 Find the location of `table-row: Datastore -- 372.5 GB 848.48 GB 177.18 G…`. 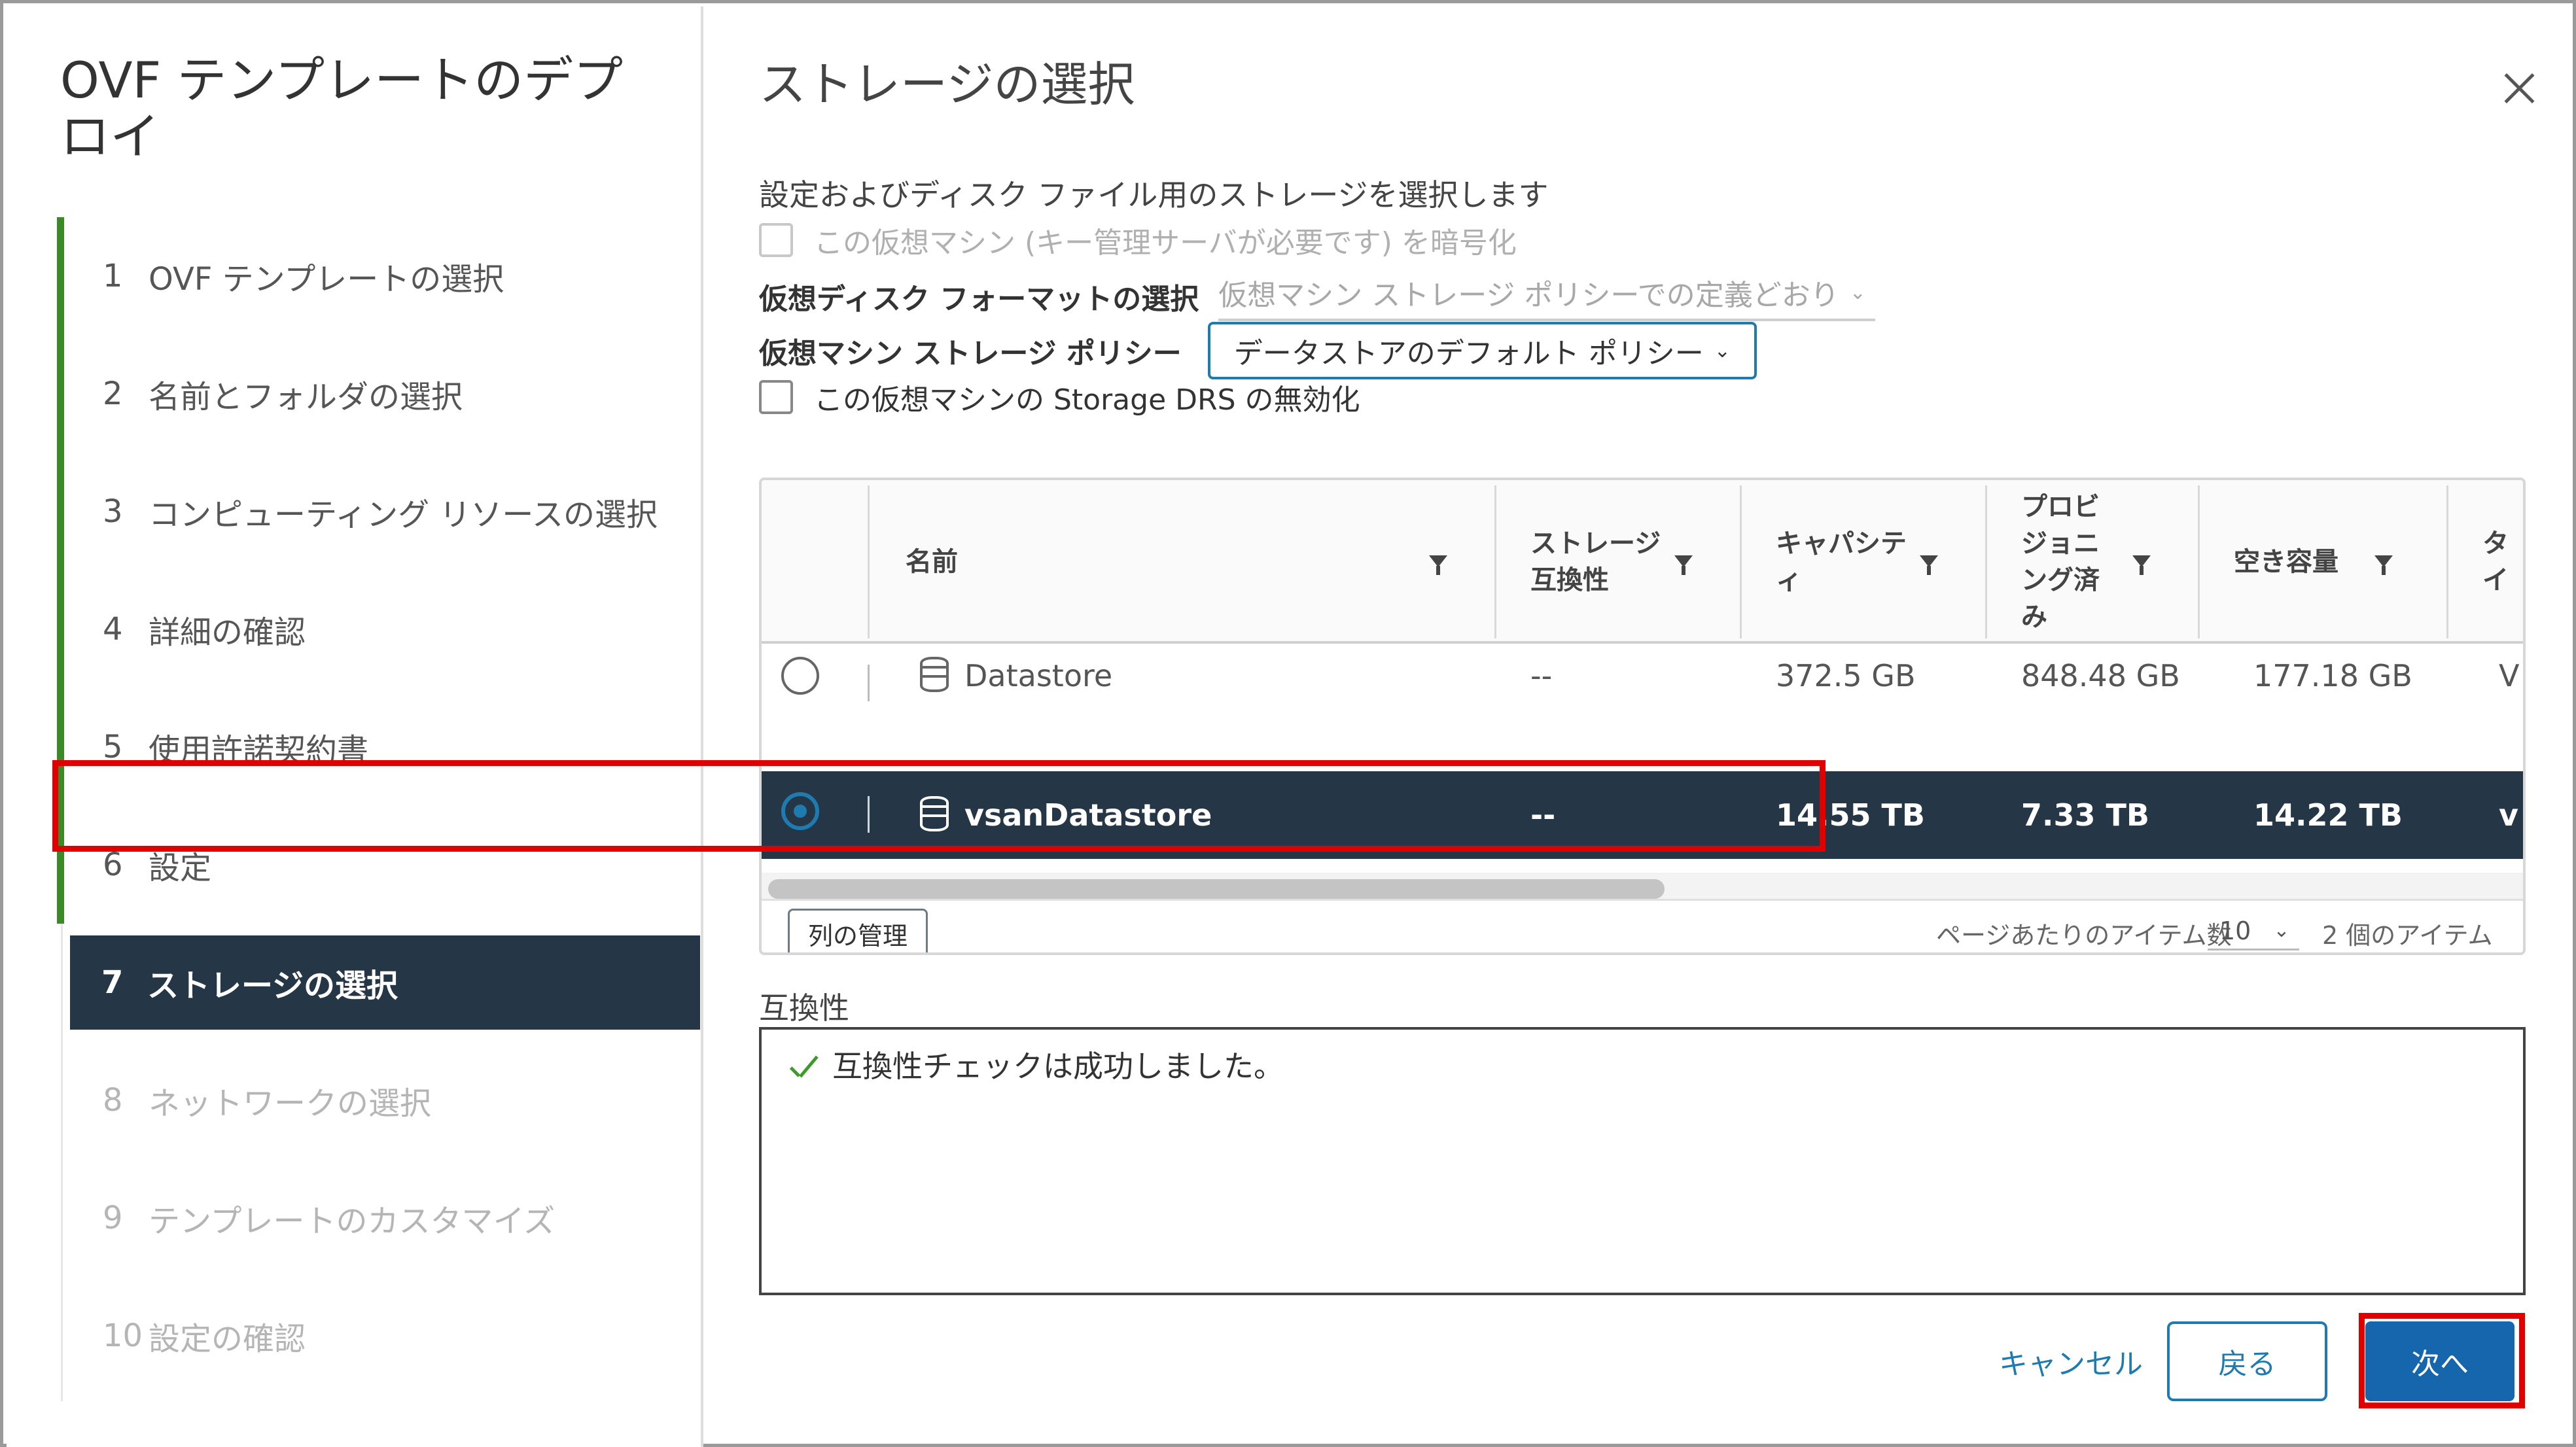

table-row: Datastore -- 372.5 GB 848.48 GB 177.18 G… is located at coordinates (1642, 690).